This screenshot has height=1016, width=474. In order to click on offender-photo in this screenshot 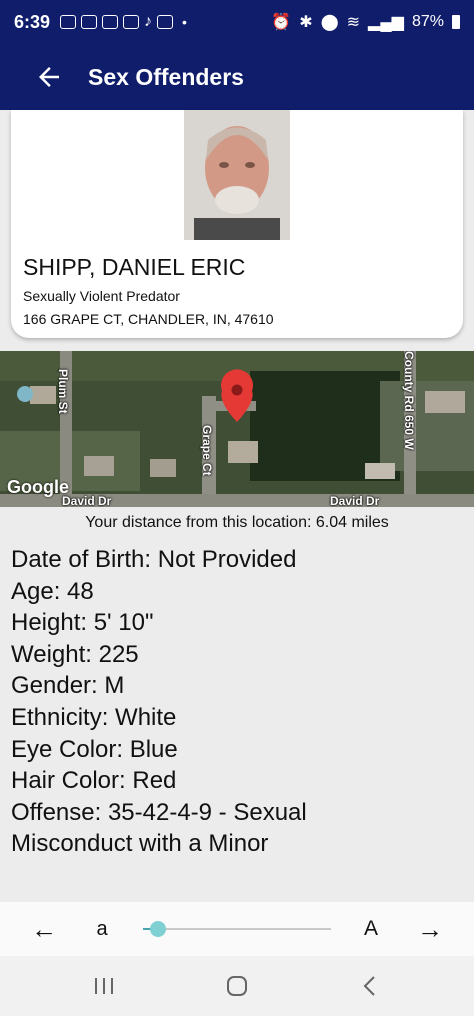, I will do `click(237, 175)`.